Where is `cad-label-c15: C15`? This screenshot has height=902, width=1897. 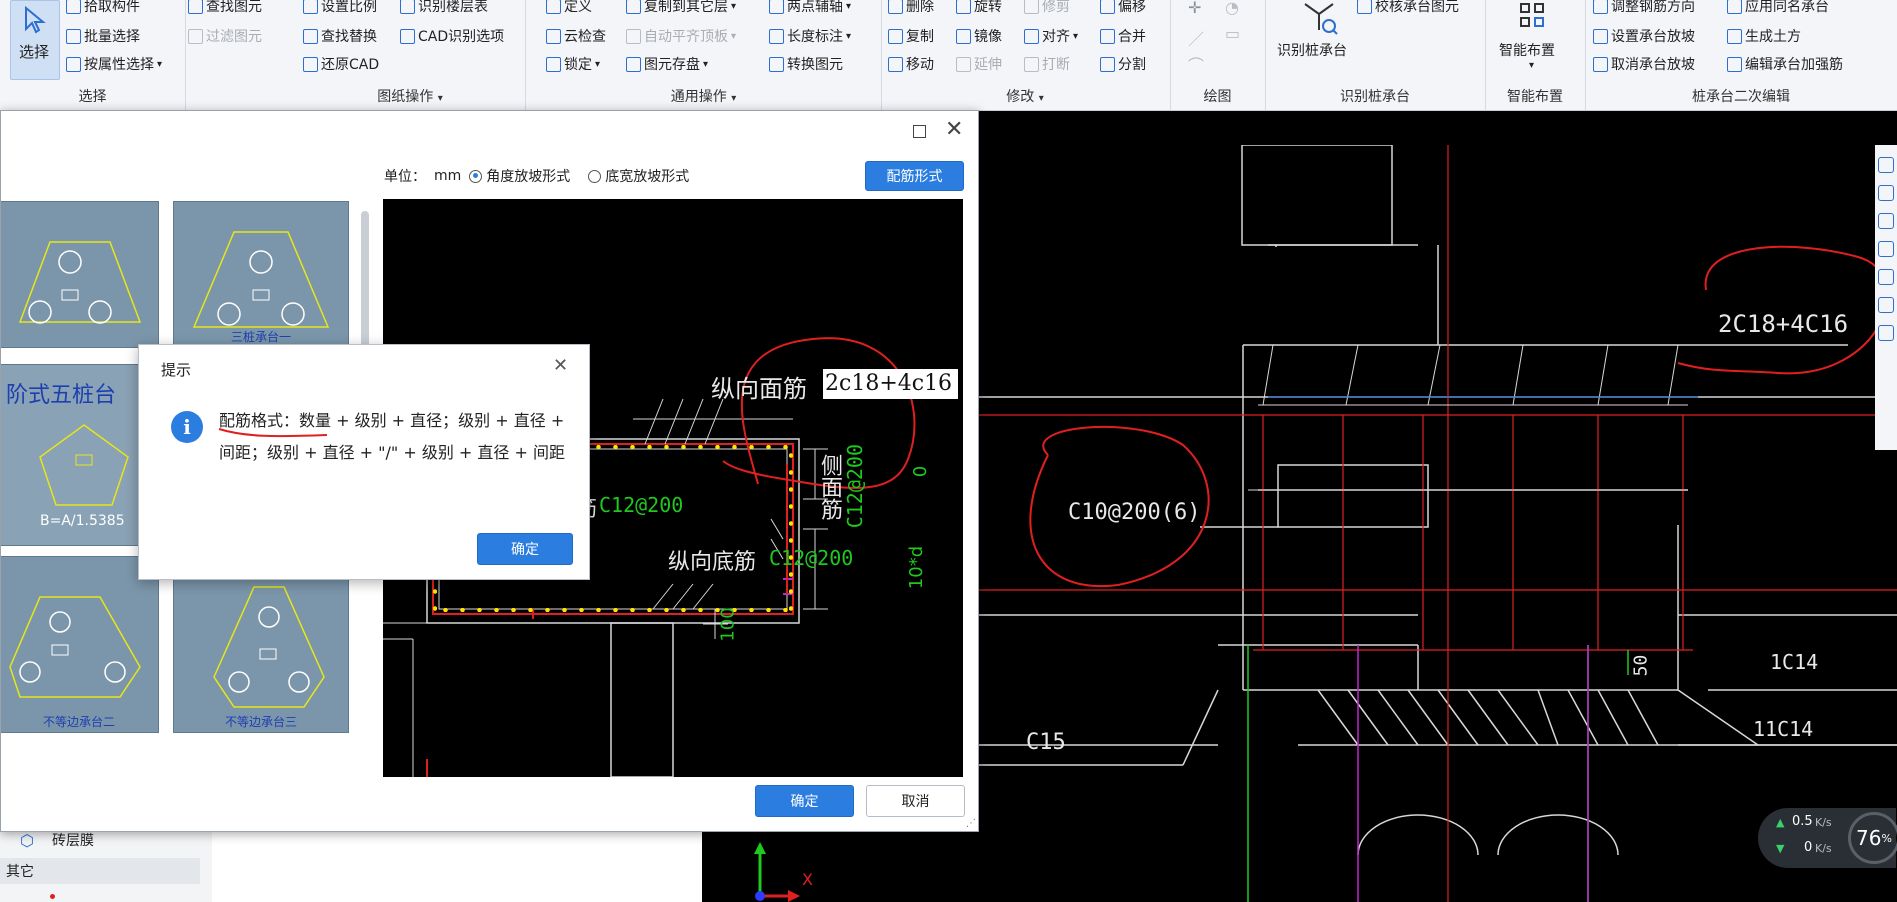
cad-label-c15: C15 is located at coordinates (1046, 742).